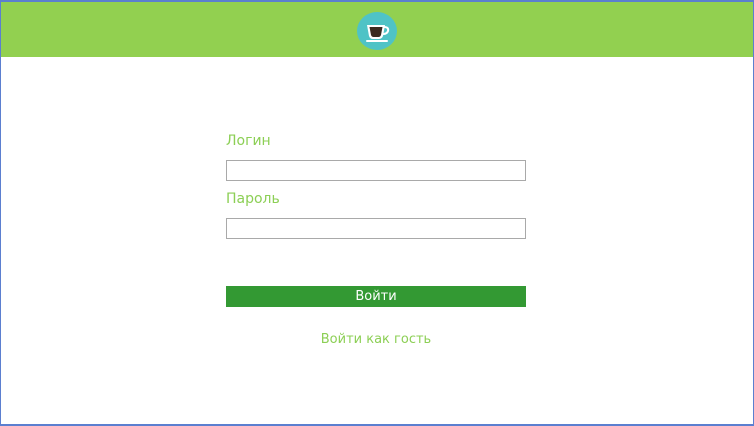 This screenshot has width=754, height=426. What do you see at coordinates (248, 141) in the screenshot?
I see `login-label: Логин` at bounding box center [248, 141].